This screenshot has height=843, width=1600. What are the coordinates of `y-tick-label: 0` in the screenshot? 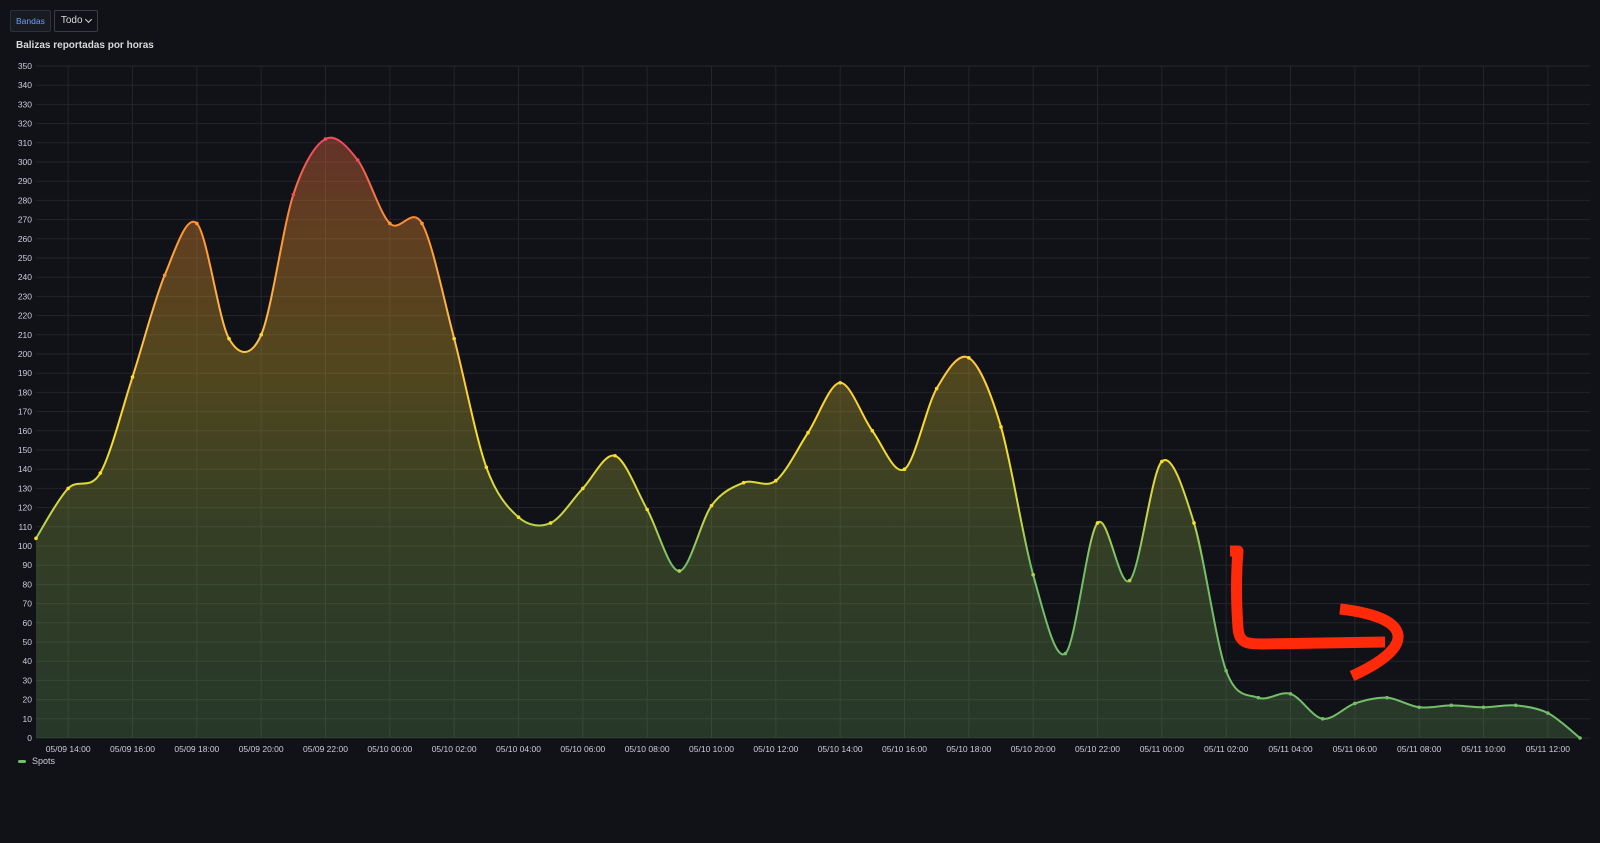 It's located at (29, 738).